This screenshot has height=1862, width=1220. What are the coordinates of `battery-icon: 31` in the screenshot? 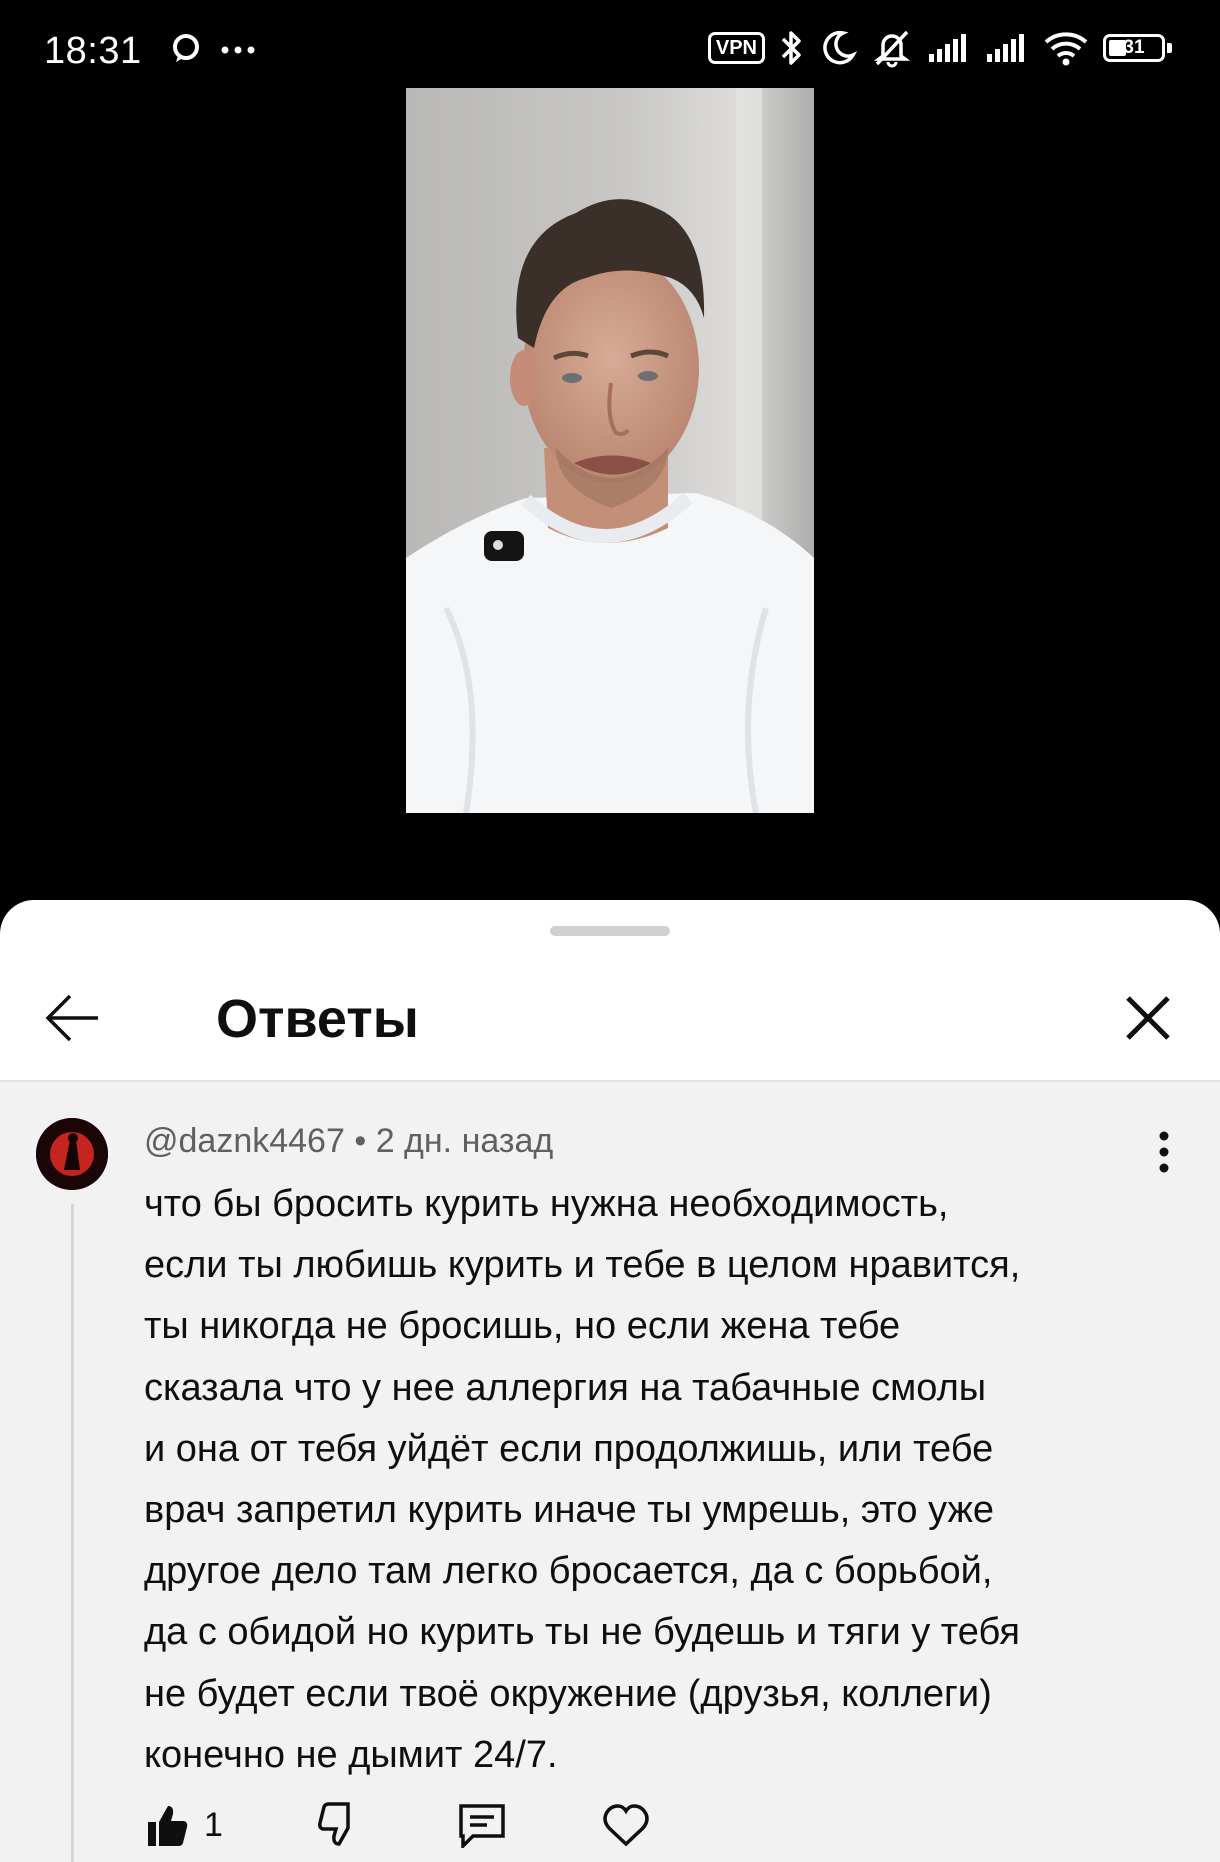 It's located at (1137, 48).